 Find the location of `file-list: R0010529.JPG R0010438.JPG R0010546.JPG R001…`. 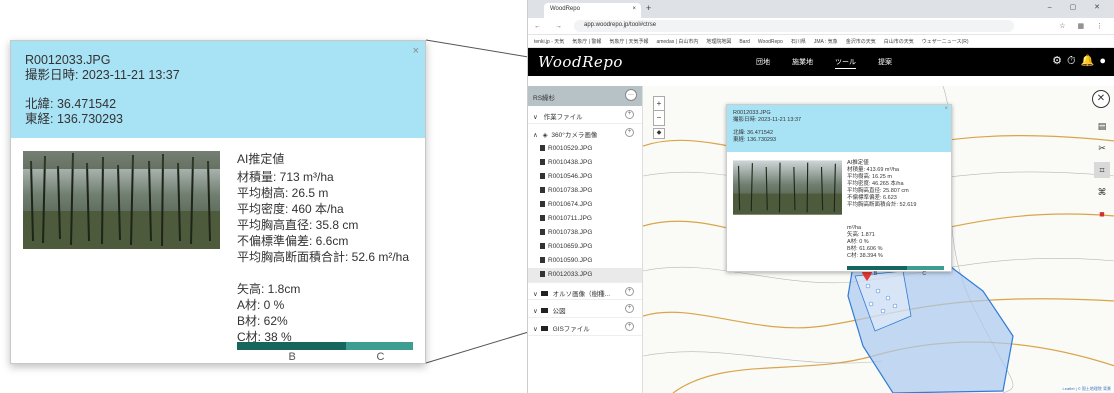

file-list: R0010529.JPG R0010438.JPG R0010546.JPG R001… is located at coordinates (585, 212).